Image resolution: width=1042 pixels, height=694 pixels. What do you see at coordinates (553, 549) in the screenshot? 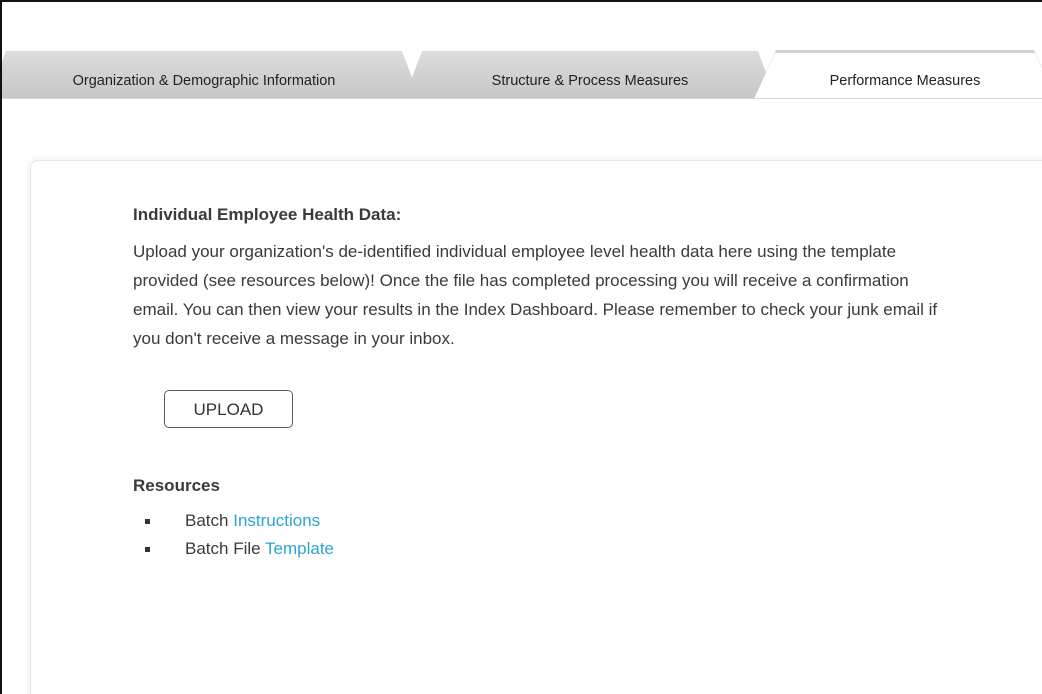
I see `list-item: Batch File Template` at bounding box center [553, 549].